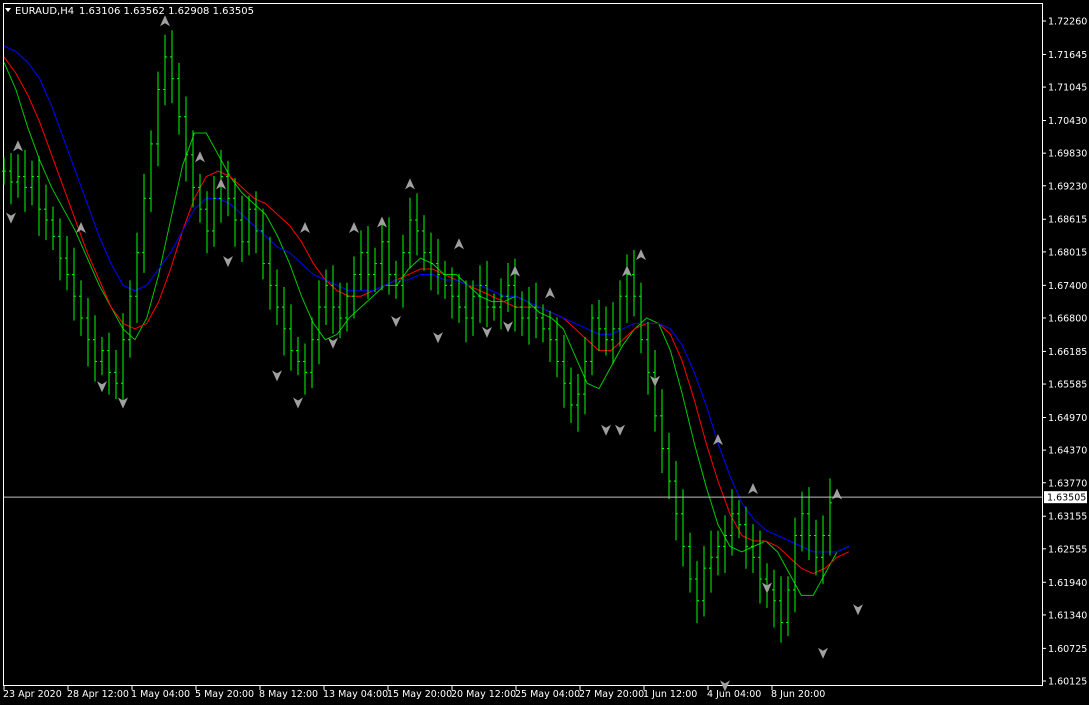  Describe the element at coordinates (1067, 549) in the screenshot. I see `y-tick-label: 1.62555` at that location.